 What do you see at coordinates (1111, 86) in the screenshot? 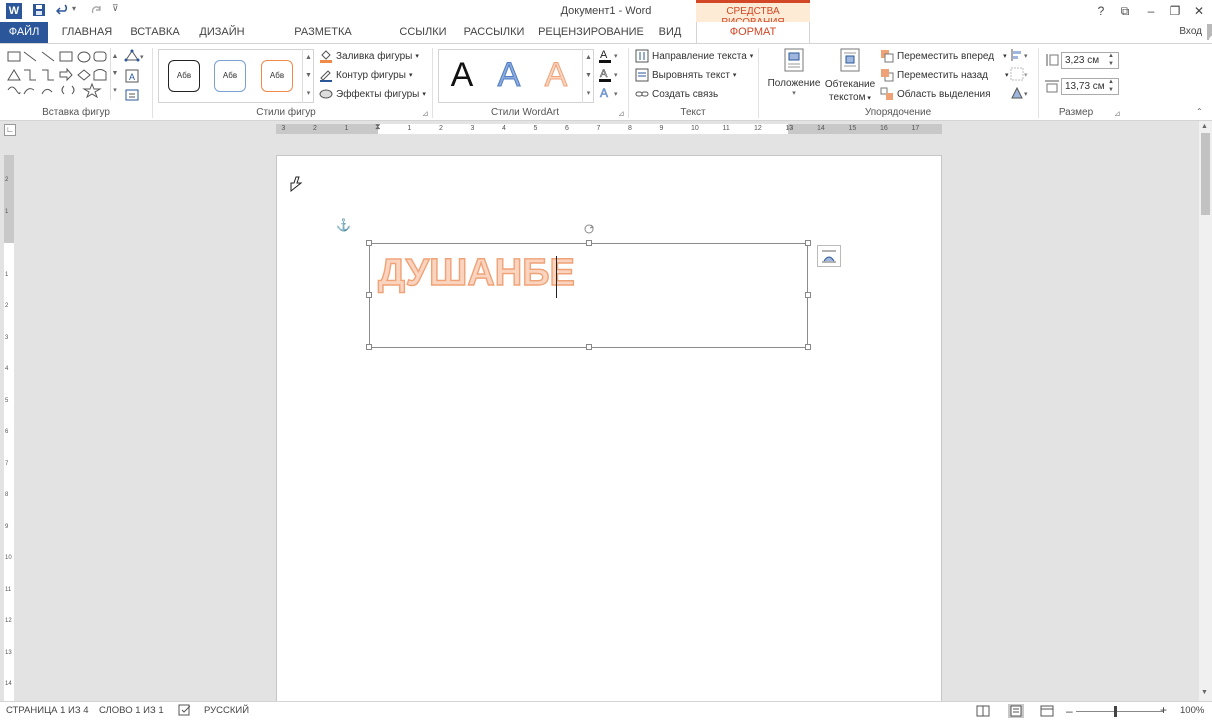
I see `width-spin-arrows: ▲ ▼` at bounding box center [1111, 86].